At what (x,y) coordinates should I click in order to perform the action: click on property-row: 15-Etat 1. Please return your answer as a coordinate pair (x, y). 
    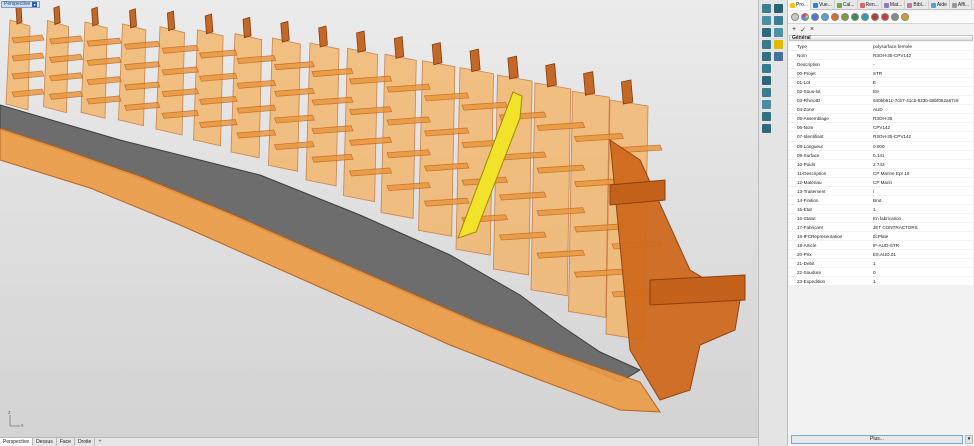
    Looking at the image, I should click on (881, 209).